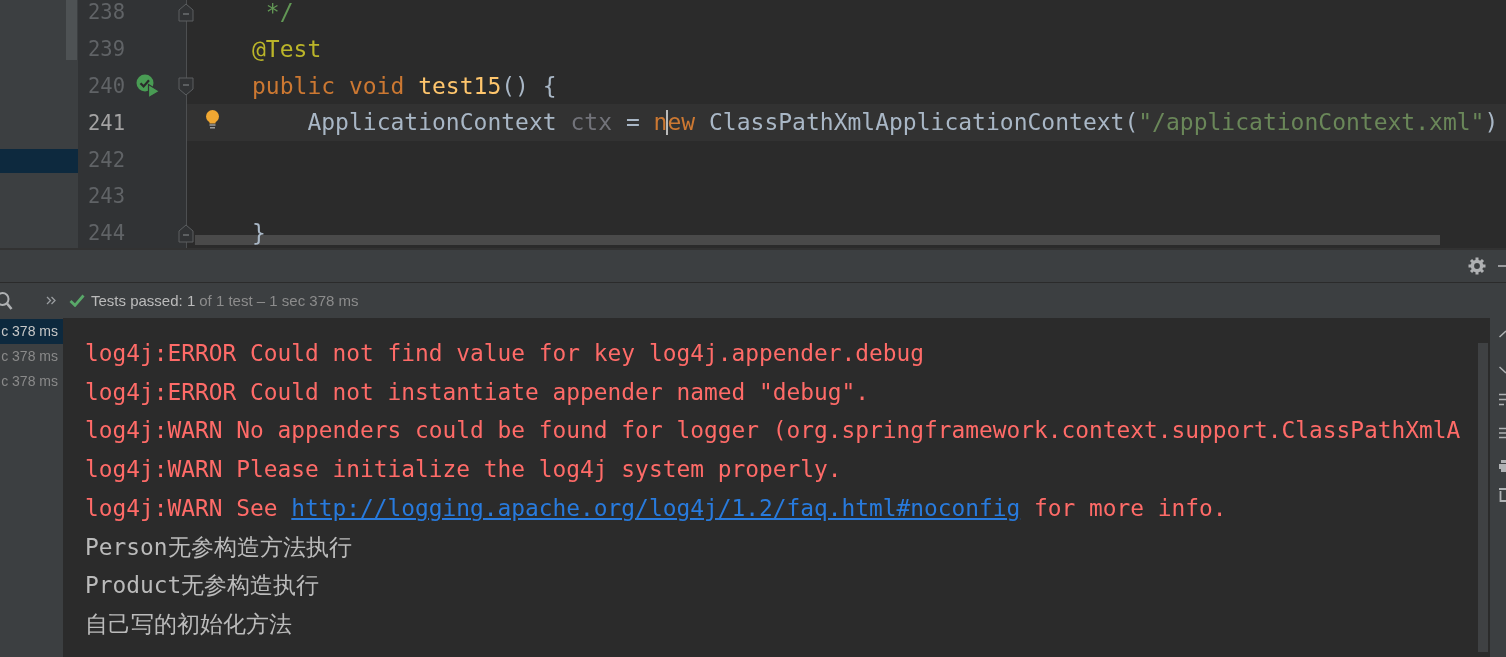  I want to click on code-line: */, so click(279, 12).